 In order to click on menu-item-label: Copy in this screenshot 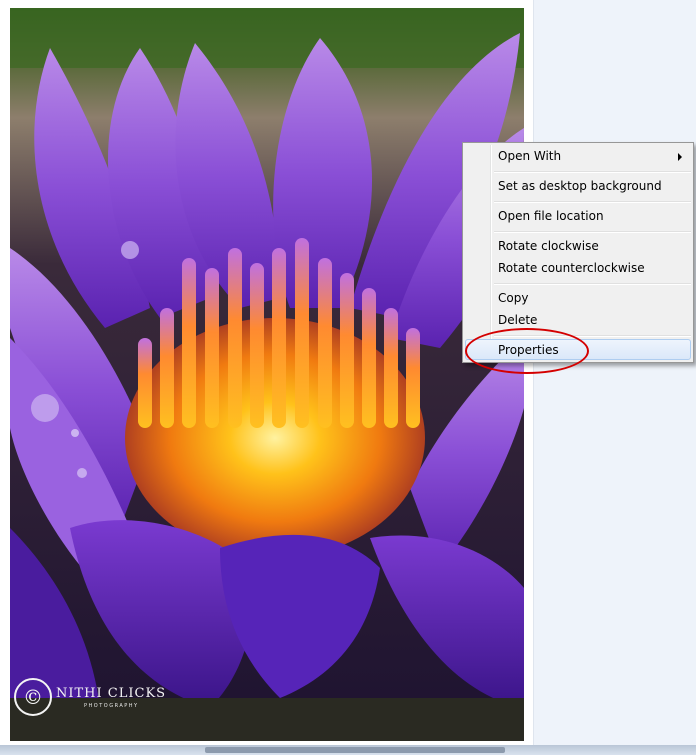, I will do `click(513, 298)`.